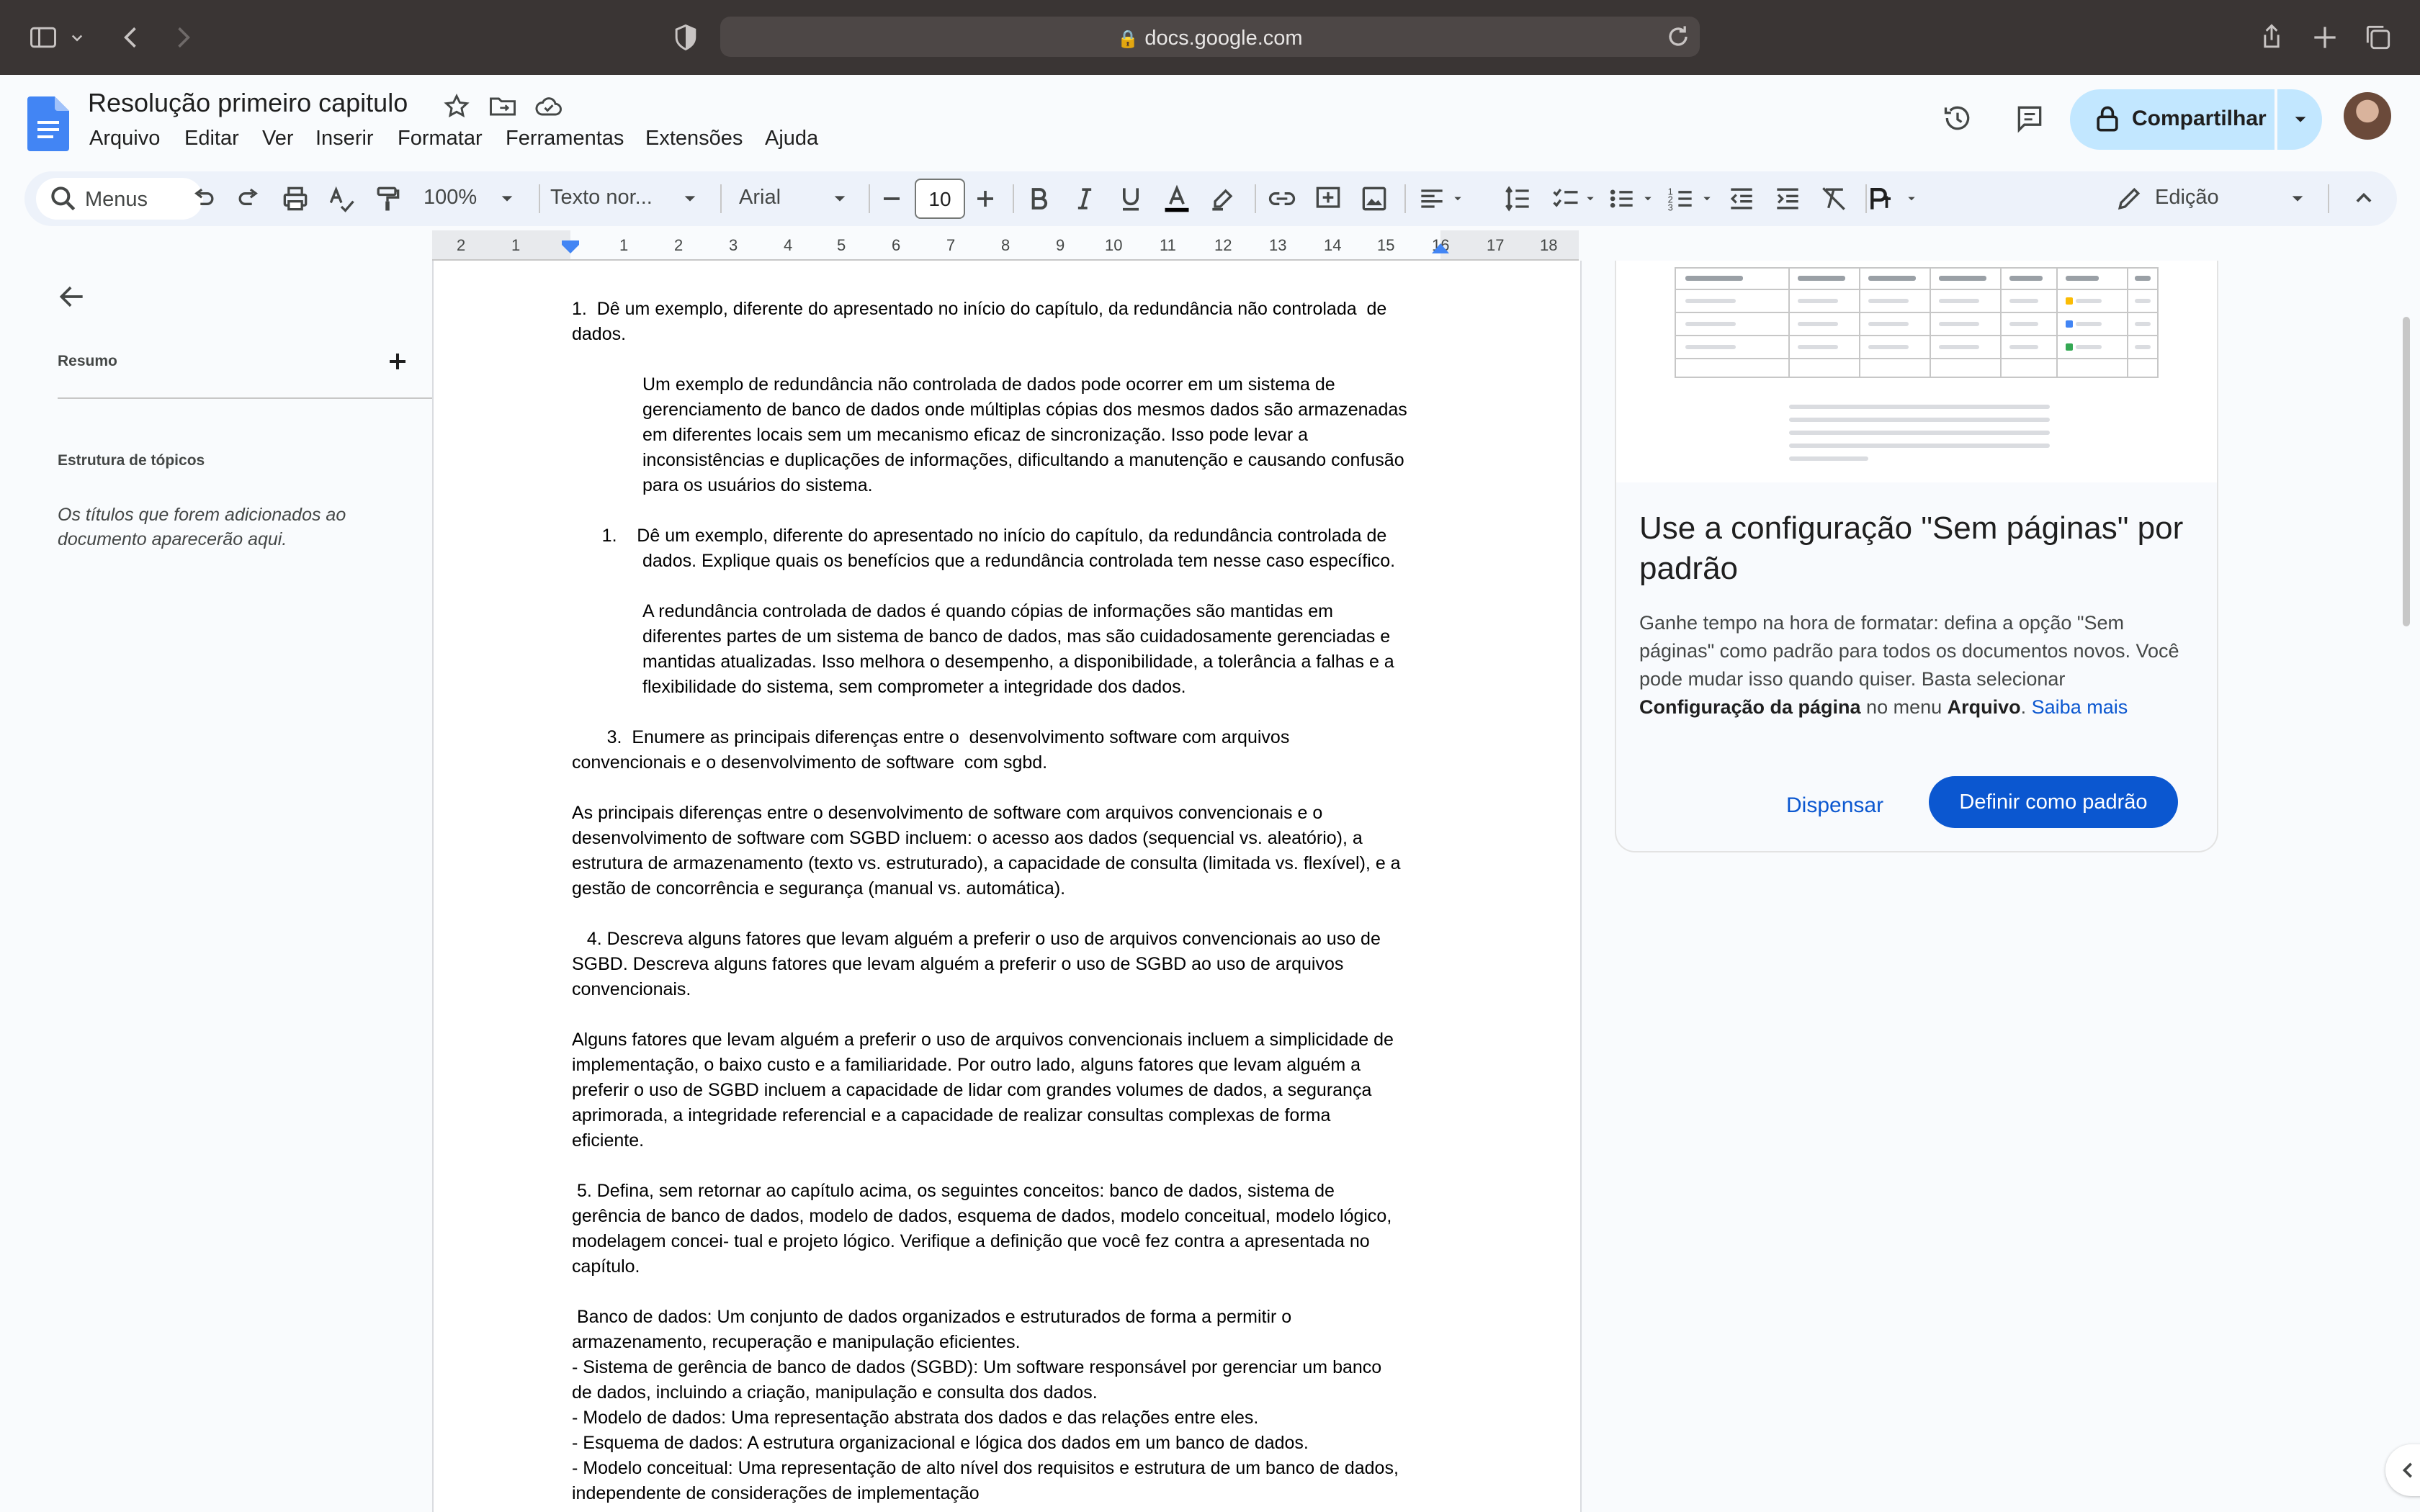 The width and height of the screenshot is (2420, 1512). What do you see at coordinates (1741, 199) in the screenshot?
I see `decrease-indent-icon` at bounding box center [1741, 199].